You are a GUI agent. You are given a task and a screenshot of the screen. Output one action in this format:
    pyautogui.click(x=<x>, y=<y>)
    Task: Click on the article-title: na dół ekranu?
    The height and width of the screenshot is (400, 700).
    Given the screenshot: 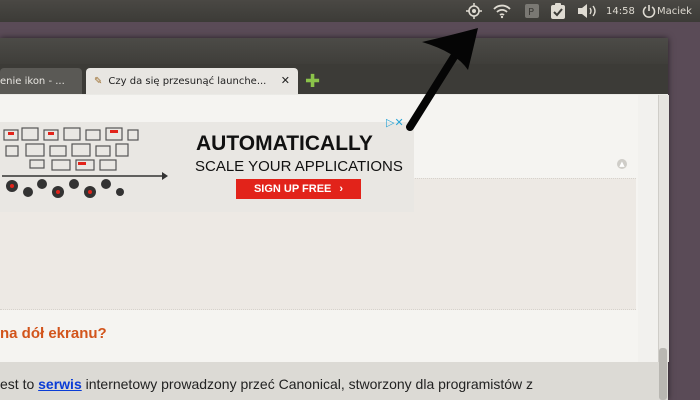 What is the action you would take?
    pyautogui.click(x=53, y=333)
    